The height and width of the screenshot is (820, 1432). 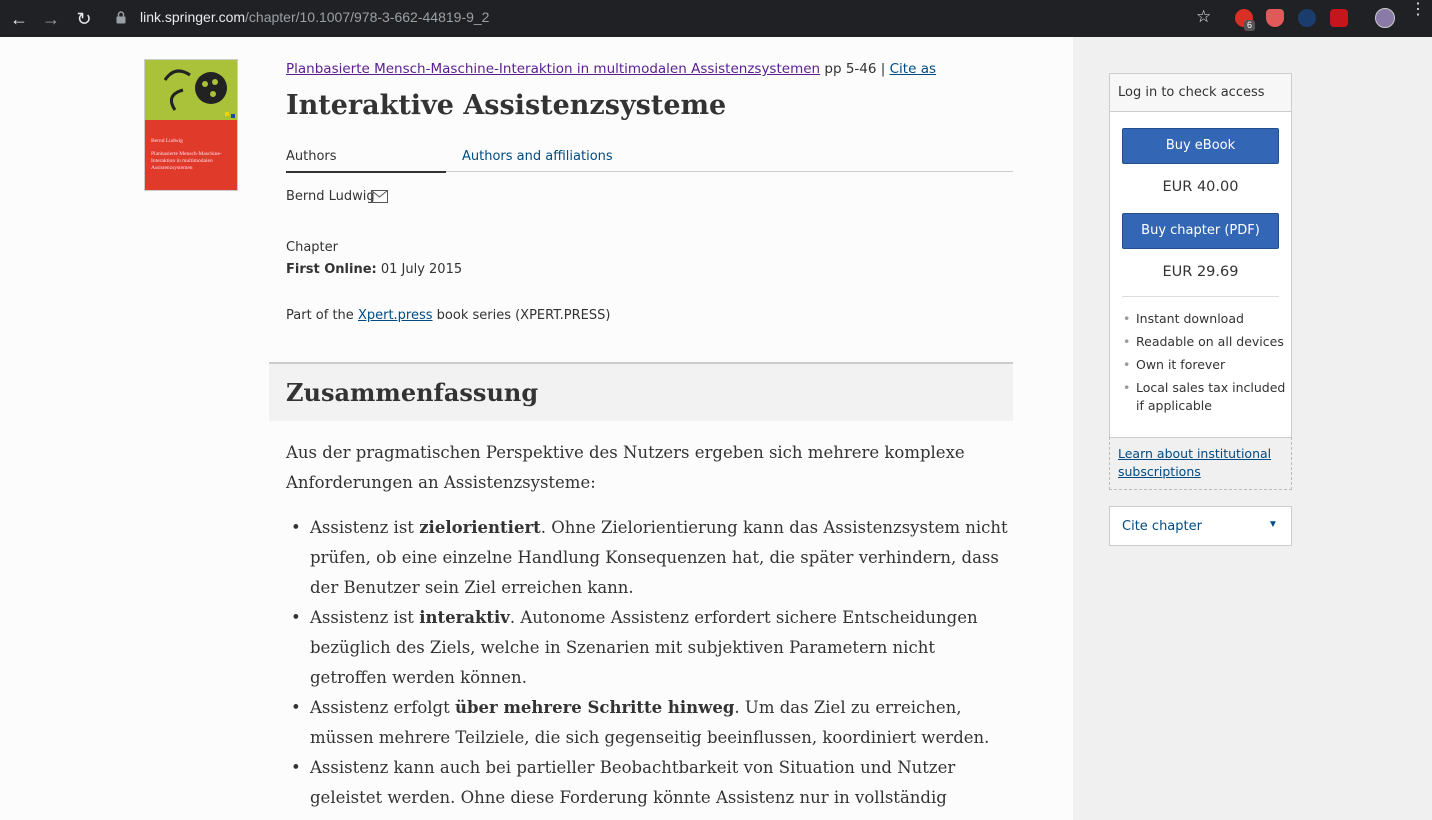 What do you see at coordinates (1273, 524) in the screenshot?
I see `caret-down-icon: ▼` at bounding box center [1273, 524].